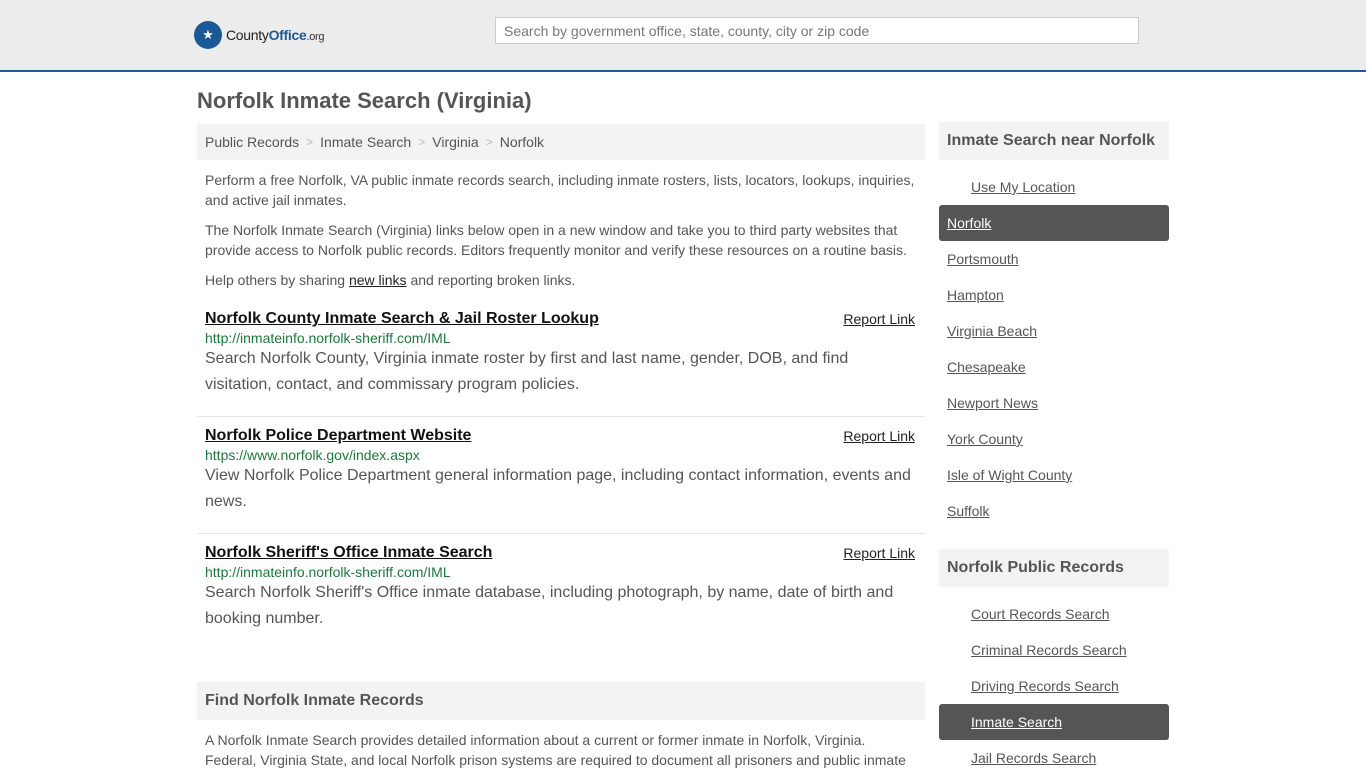 This screenshot has height=776, width=1366. I want to click on eagle-seal-icon: ★, so click(208, 35).